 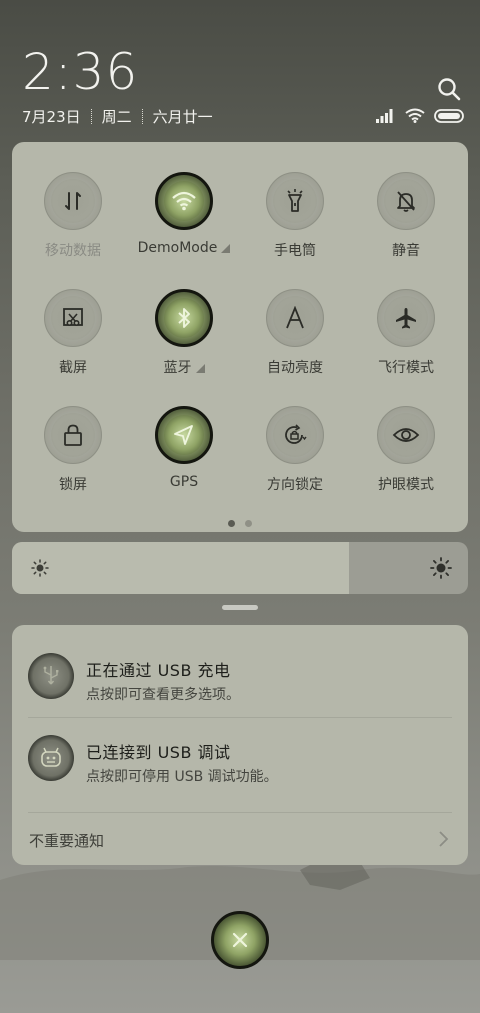 What do you see at coordinates (295, 368) in the screenshot?
I see `tile-label: 自动亮度` at bounding box center [295, 368].